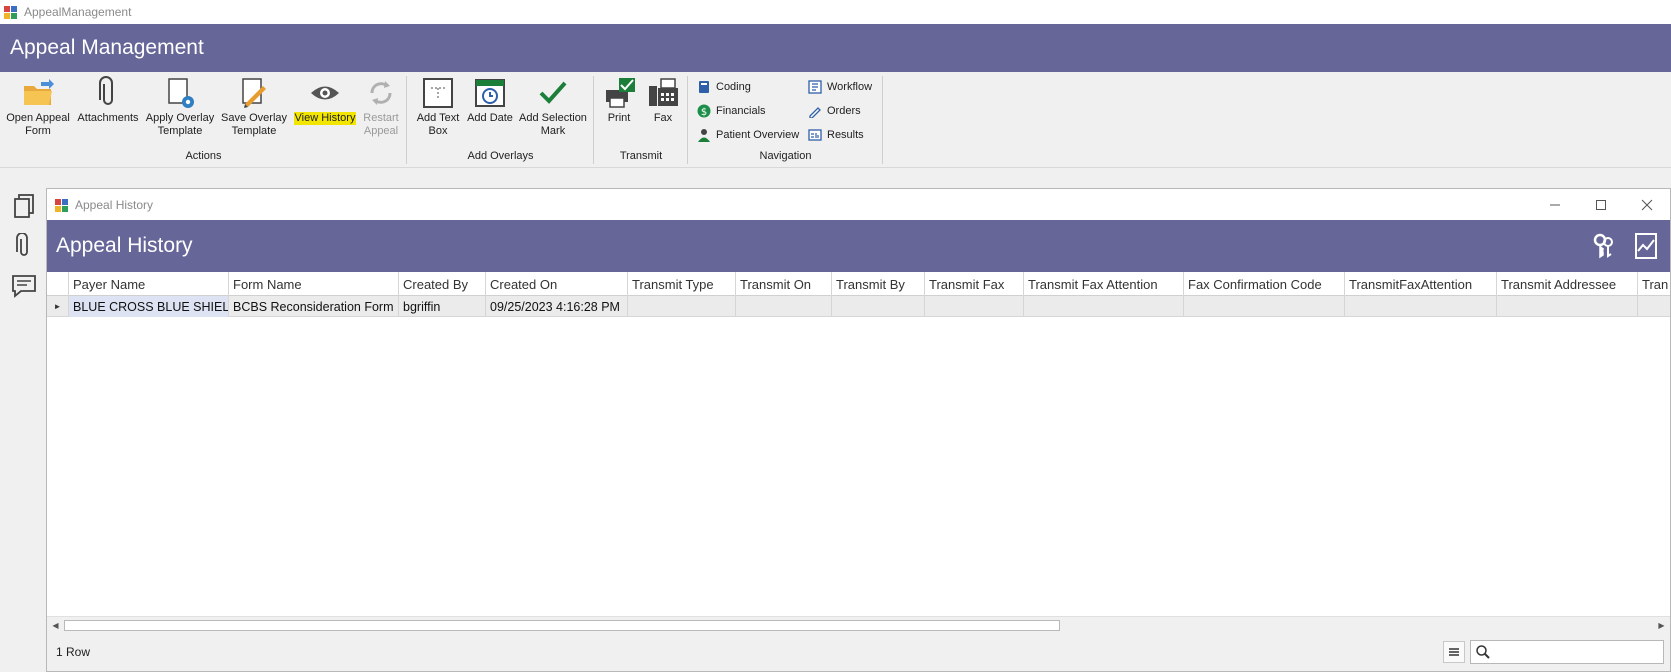 The width and height of the screenshot is (1671, 672). I want to click on close-icon, so click(1647, 204).